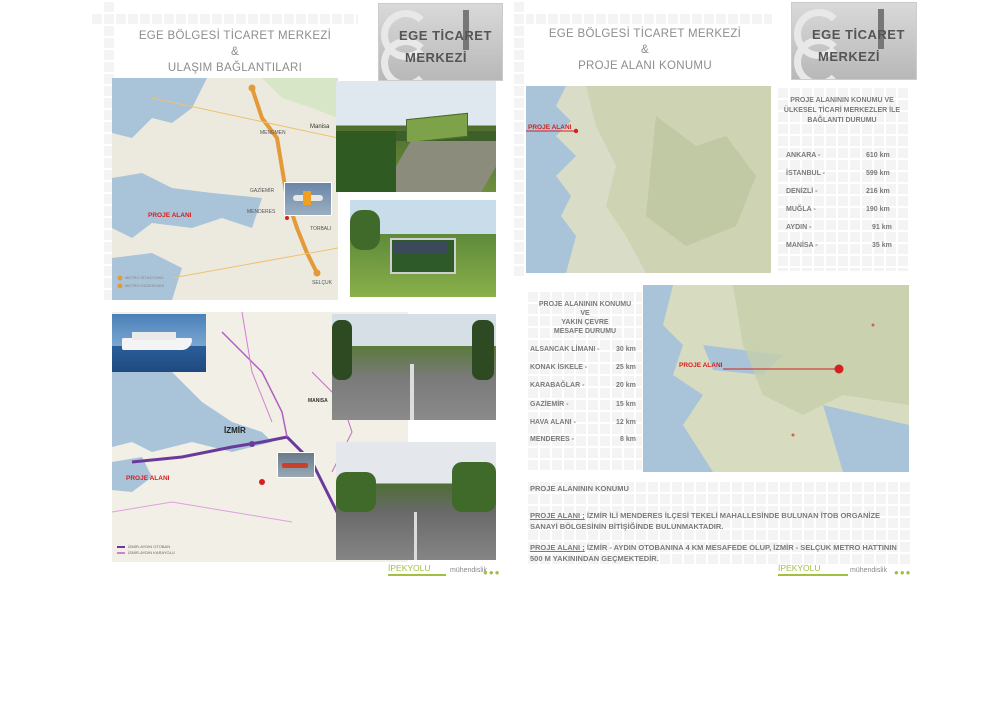  Describe the element at coordinates (806, 173) in the screenshot. I see `distance-city: İSTANBUL -` at that location.